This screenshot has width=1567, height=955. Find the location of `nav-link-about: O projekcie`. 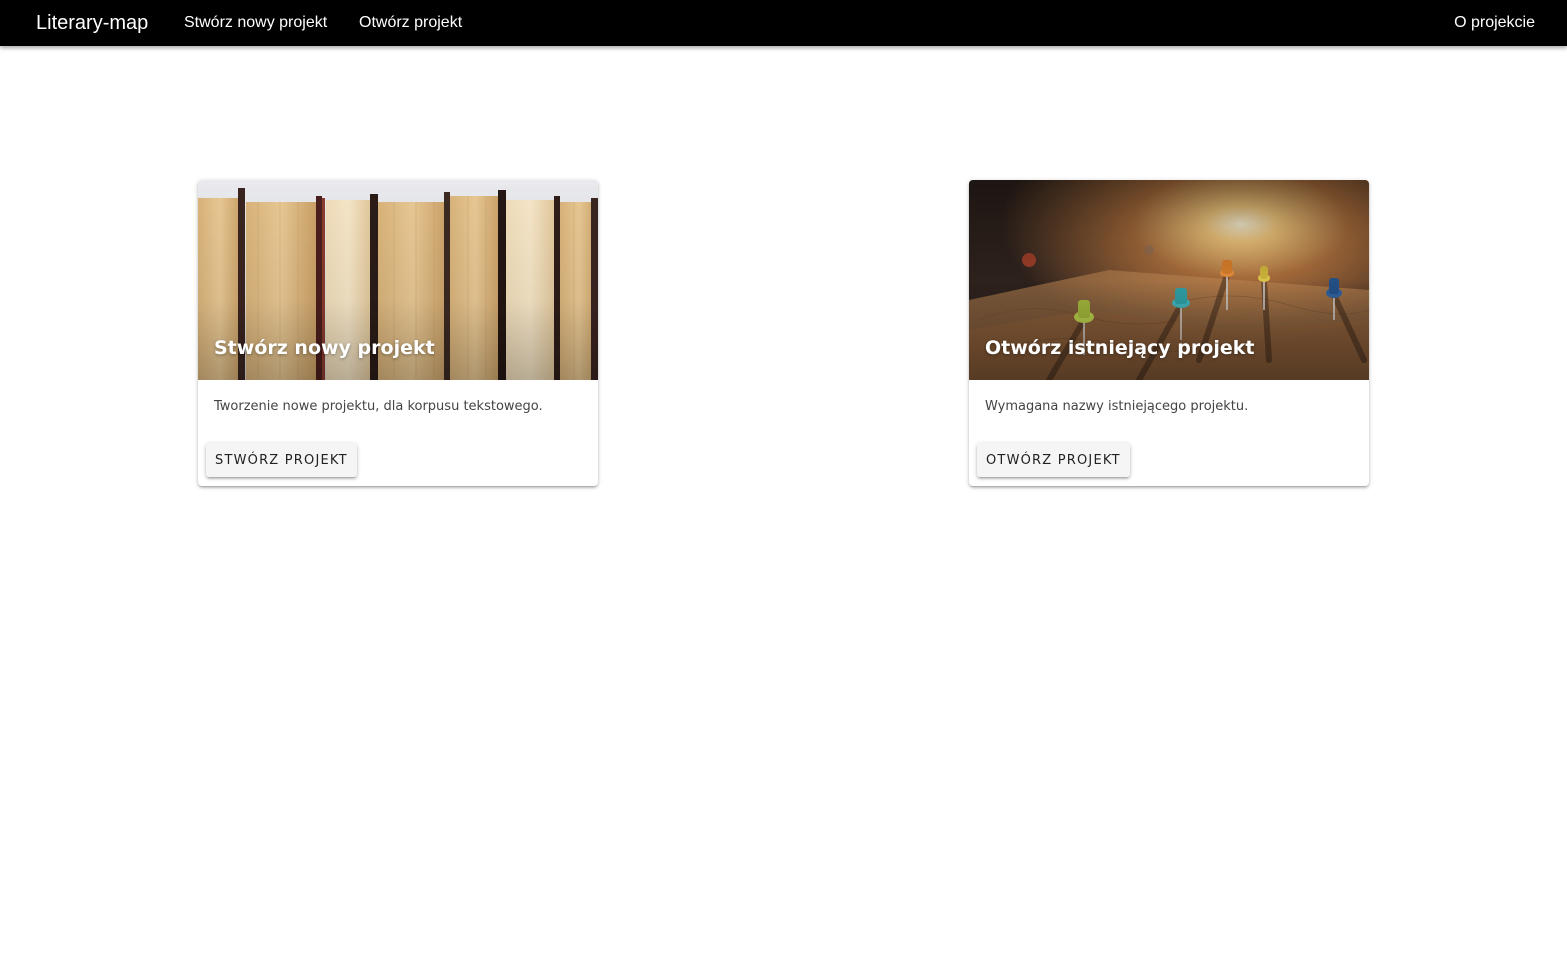

nav-link-about: O projekcie is located at coordinates (1494, 23).